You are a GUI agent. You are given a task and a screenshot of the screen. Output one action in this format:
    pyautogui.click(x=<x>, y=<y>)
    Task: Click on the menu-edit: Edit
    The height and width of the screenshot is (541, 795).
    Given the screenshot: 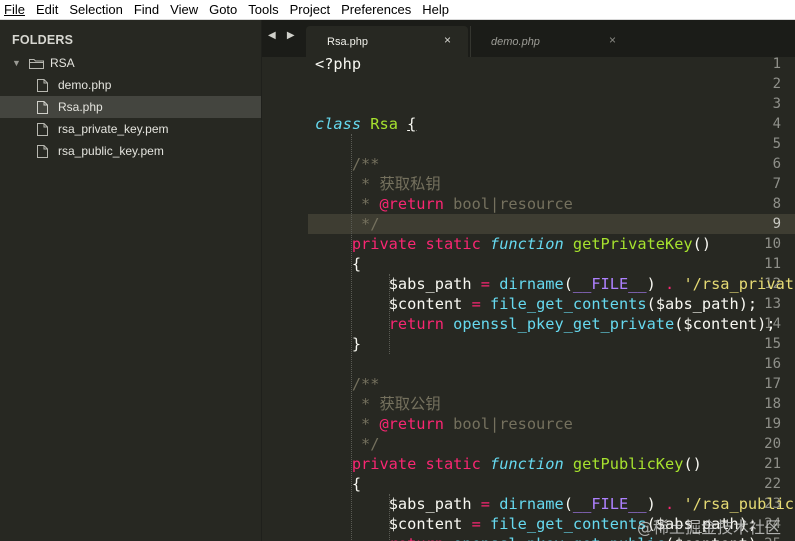 What is the action you would take?
    pyautogui.click(x=47, y=10)
    